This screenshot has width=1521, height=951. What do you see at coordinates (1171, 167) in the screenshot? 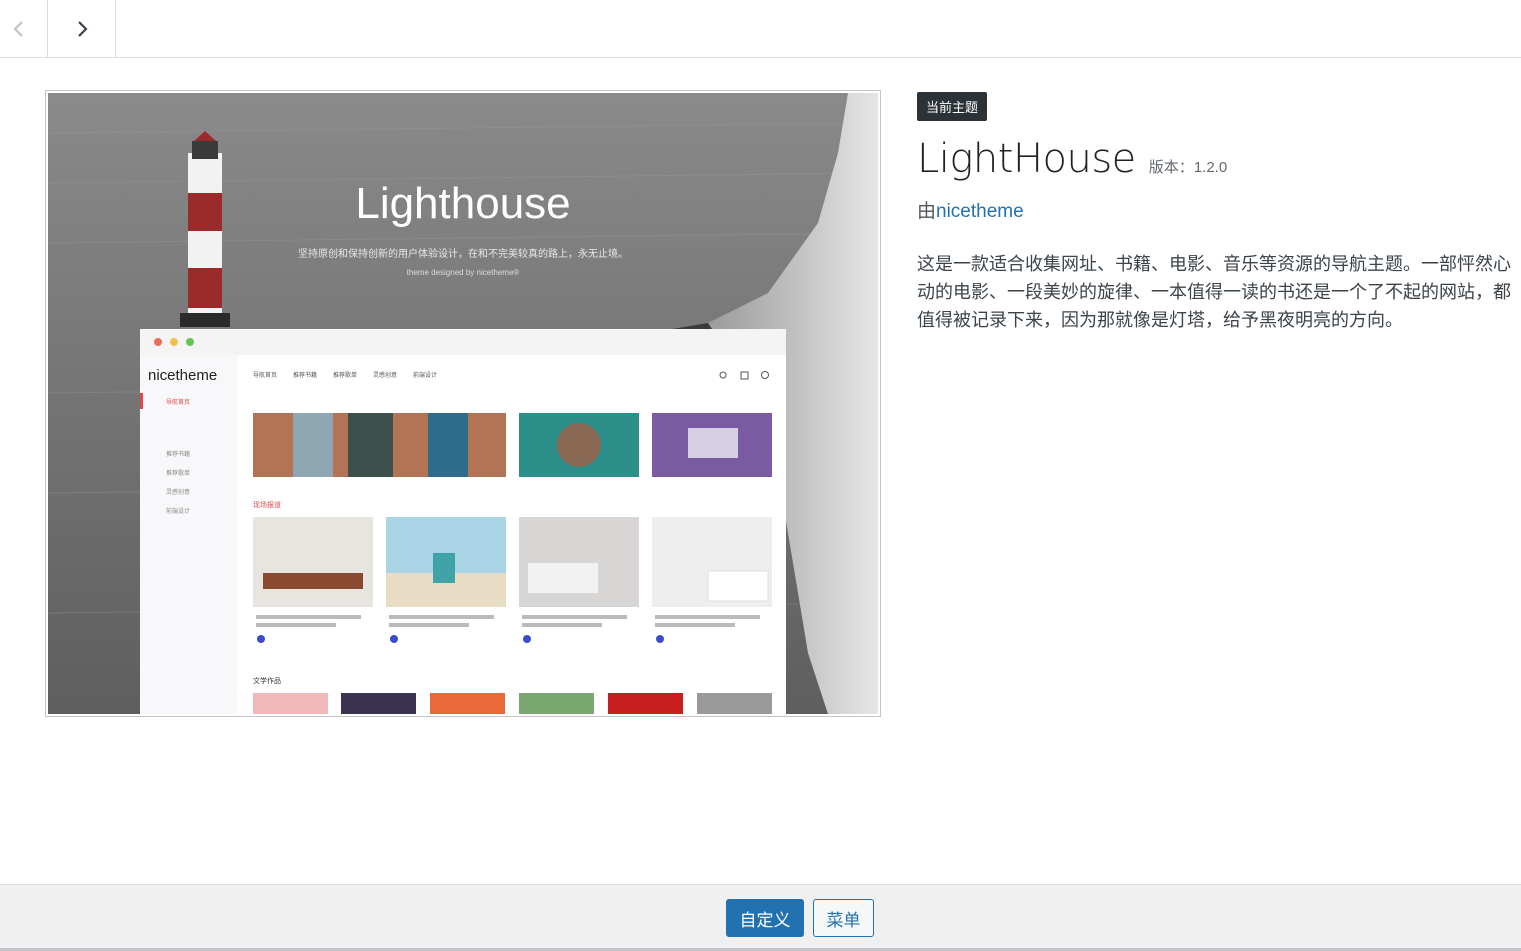
I see `version-label: 版本：` at bounding box center [1171, 167].